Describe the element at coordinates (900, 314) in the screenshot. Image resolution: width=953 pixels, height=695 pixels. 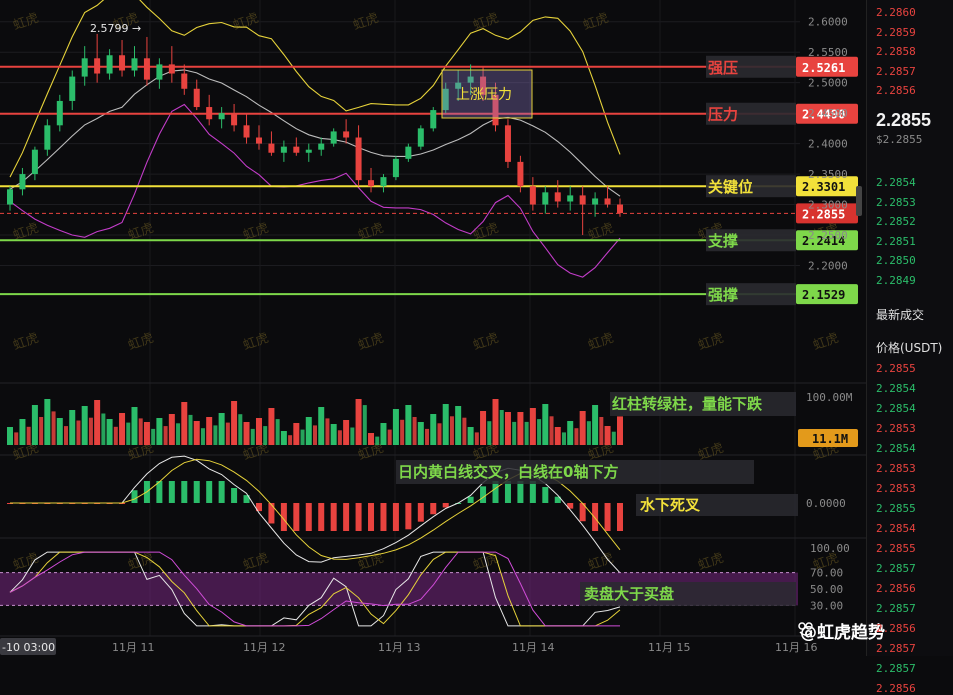
I see `latest-trades-title: 最新成交` at that location.